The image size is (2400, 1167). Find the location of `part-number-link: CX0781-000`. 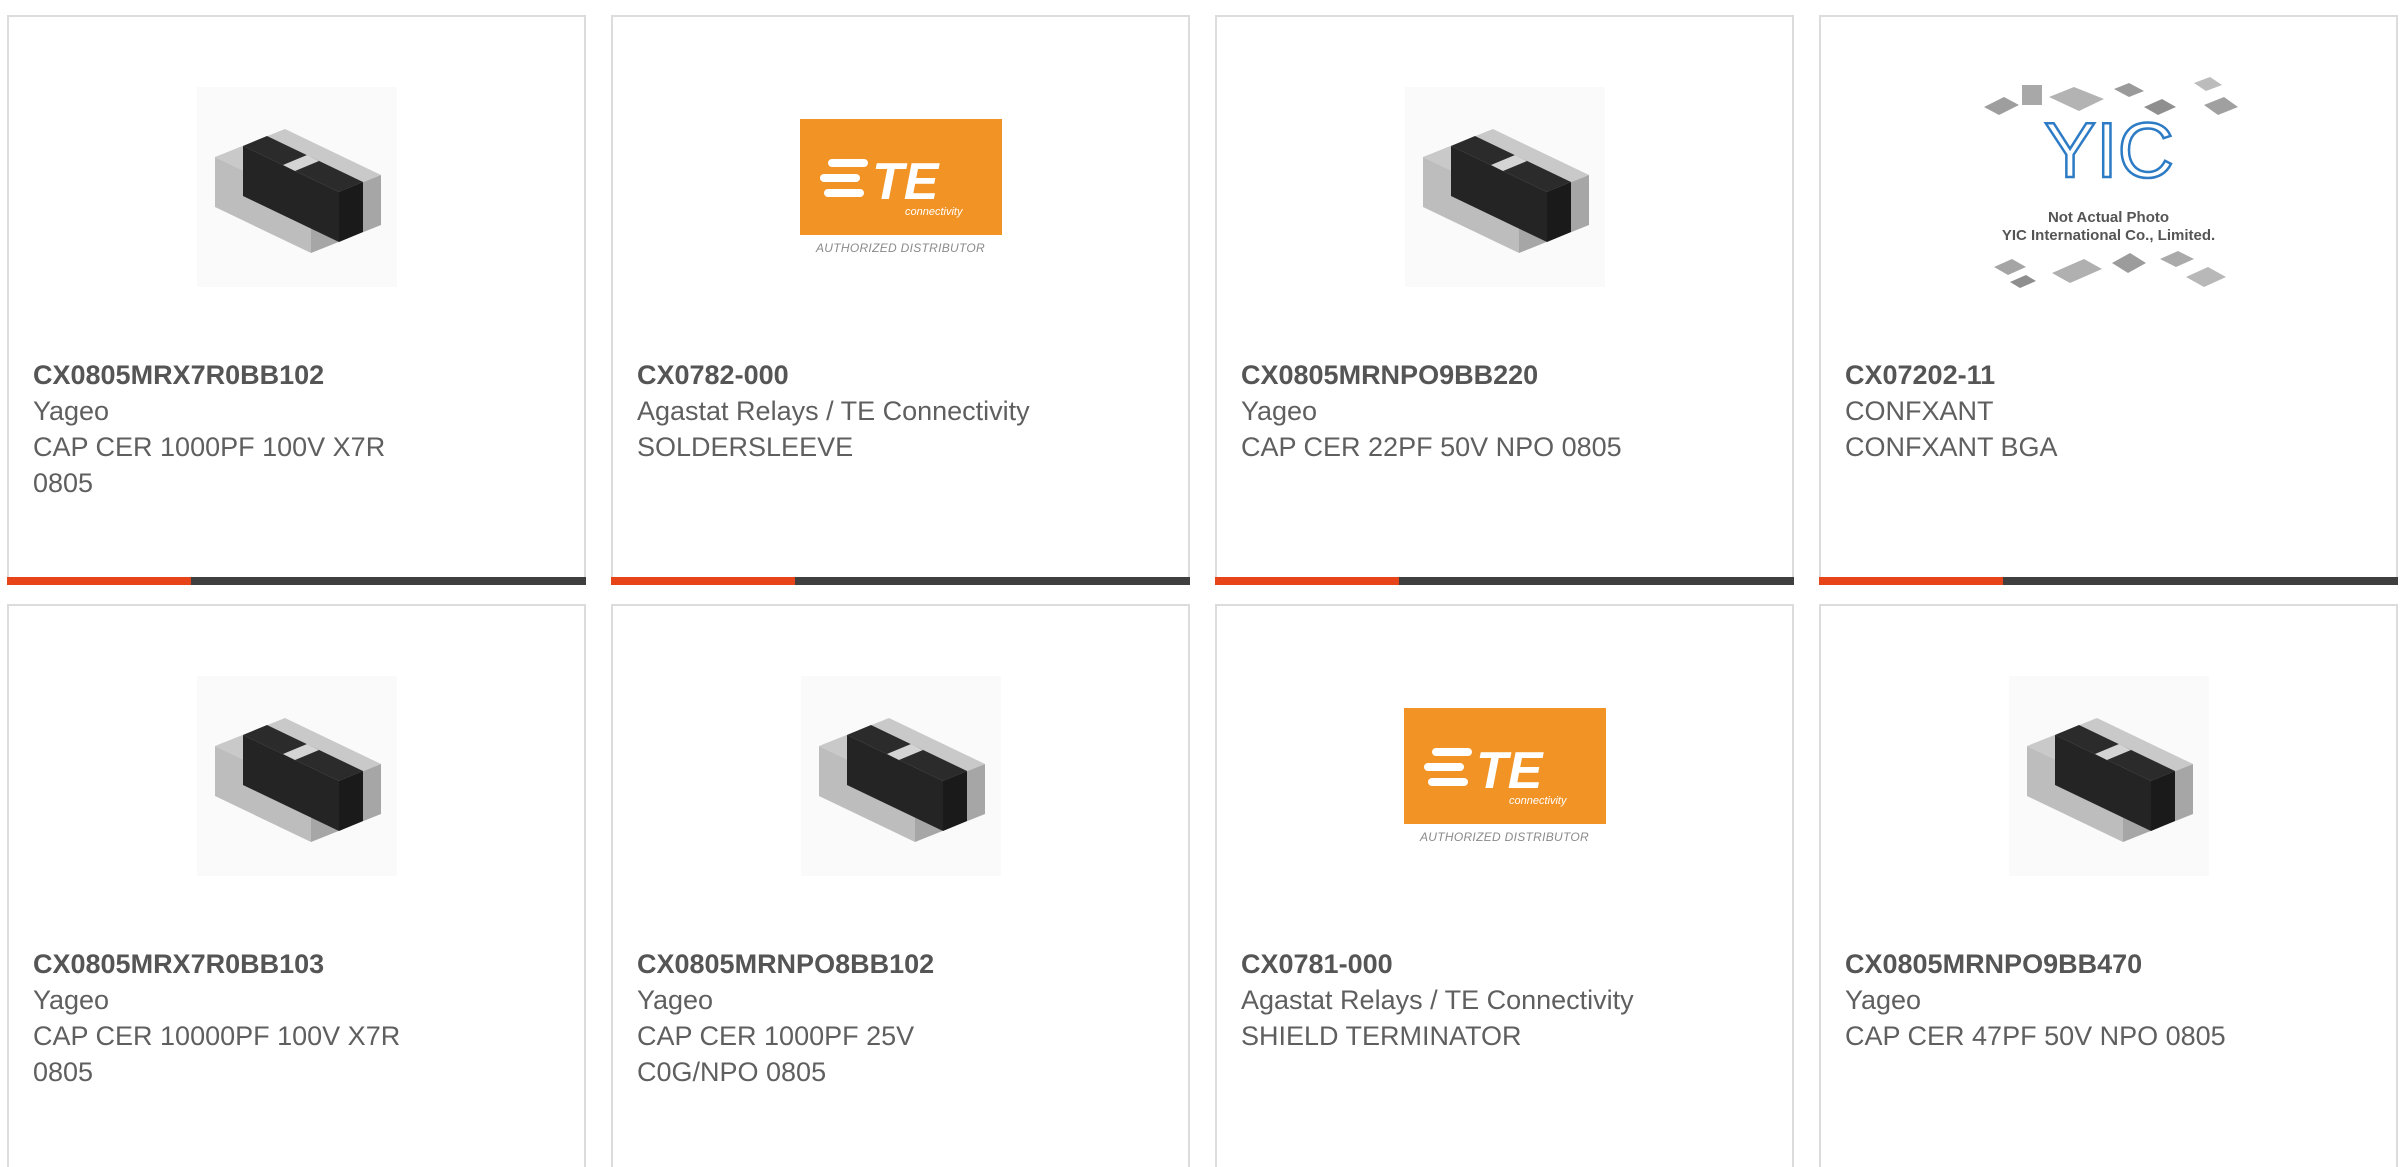

part-number-link: CX0781-000 is located at coordinates (1504, 964).